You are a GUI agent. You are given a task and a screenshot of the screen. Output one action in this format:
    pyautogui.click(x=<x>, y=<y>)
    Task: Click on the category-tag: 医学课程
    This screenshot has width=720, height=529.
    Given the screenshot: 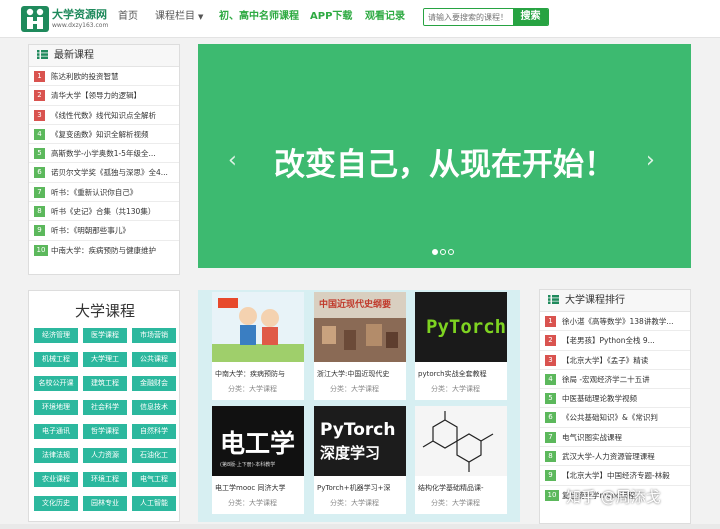 What is the action you would take?
    pyautogui.click(x=105, y=335)
    